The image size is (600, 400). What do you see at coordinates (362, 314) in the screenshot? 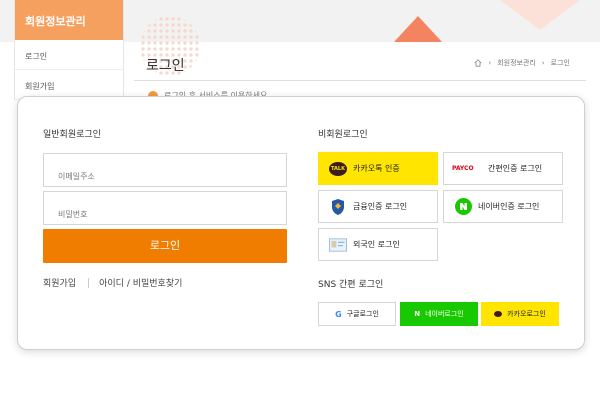
I see `google-login-label: 구글로그인` at bounding box center [362, 314].